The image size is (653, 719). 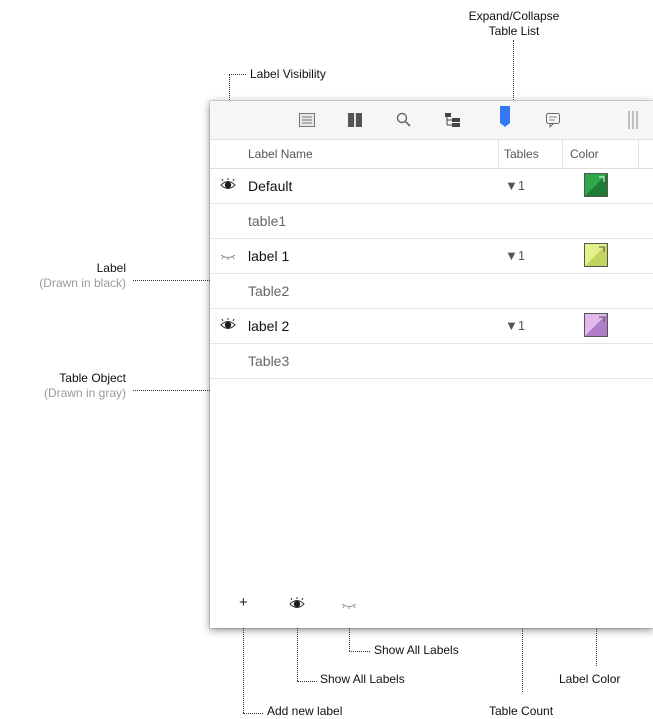 I want to click on table-name: Table2, so click(x=269, y=291).